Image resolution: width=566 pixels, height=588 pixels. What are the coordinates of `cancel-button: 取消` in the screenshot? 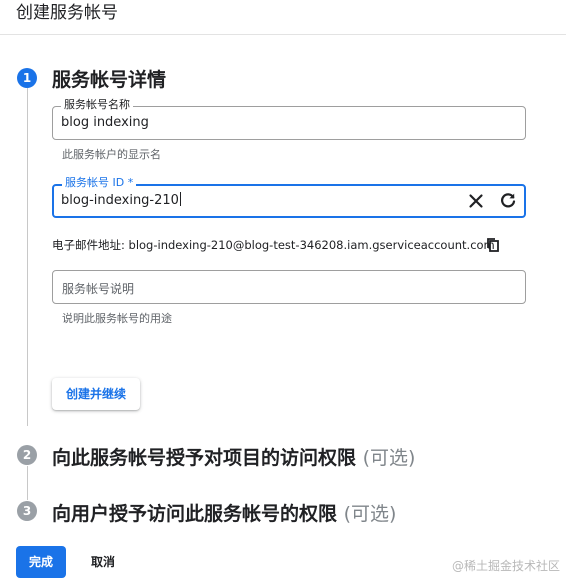 It's located at (103, 562).